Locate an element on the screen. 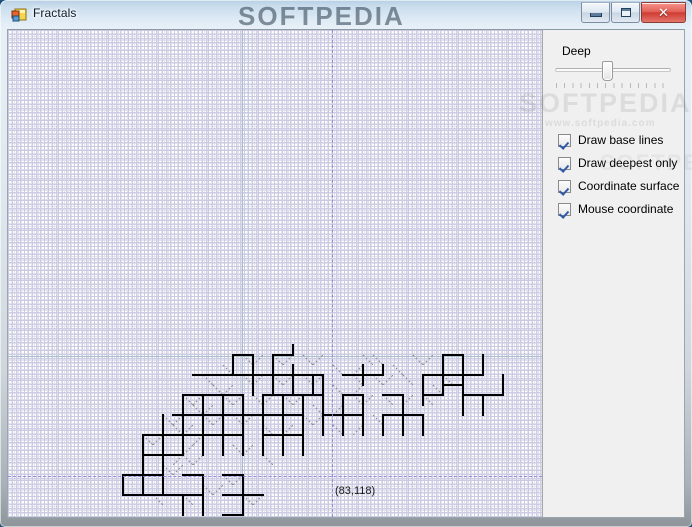  checkbox-draw-base-lines: Draw base lines is located at coordinates (610, 140).